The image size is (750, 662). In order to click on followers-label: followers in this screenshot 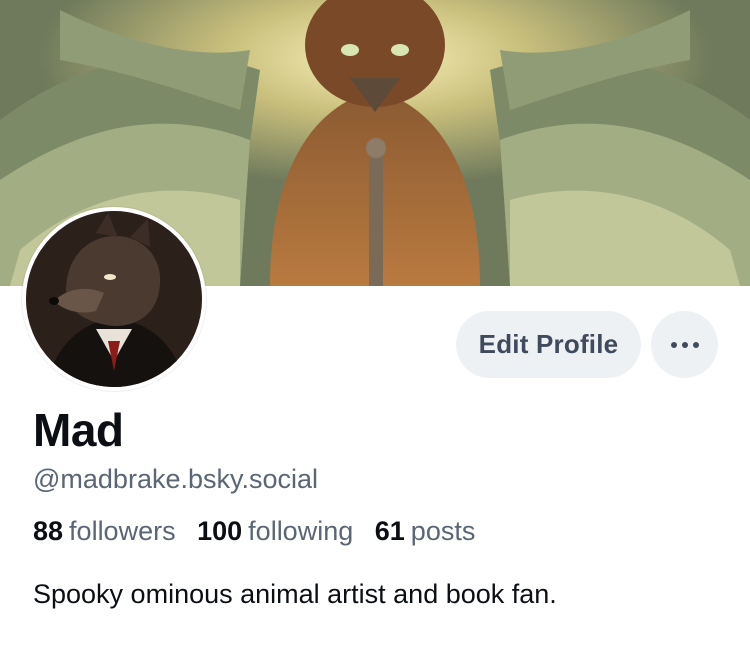, I will do `click(122, 531)`.